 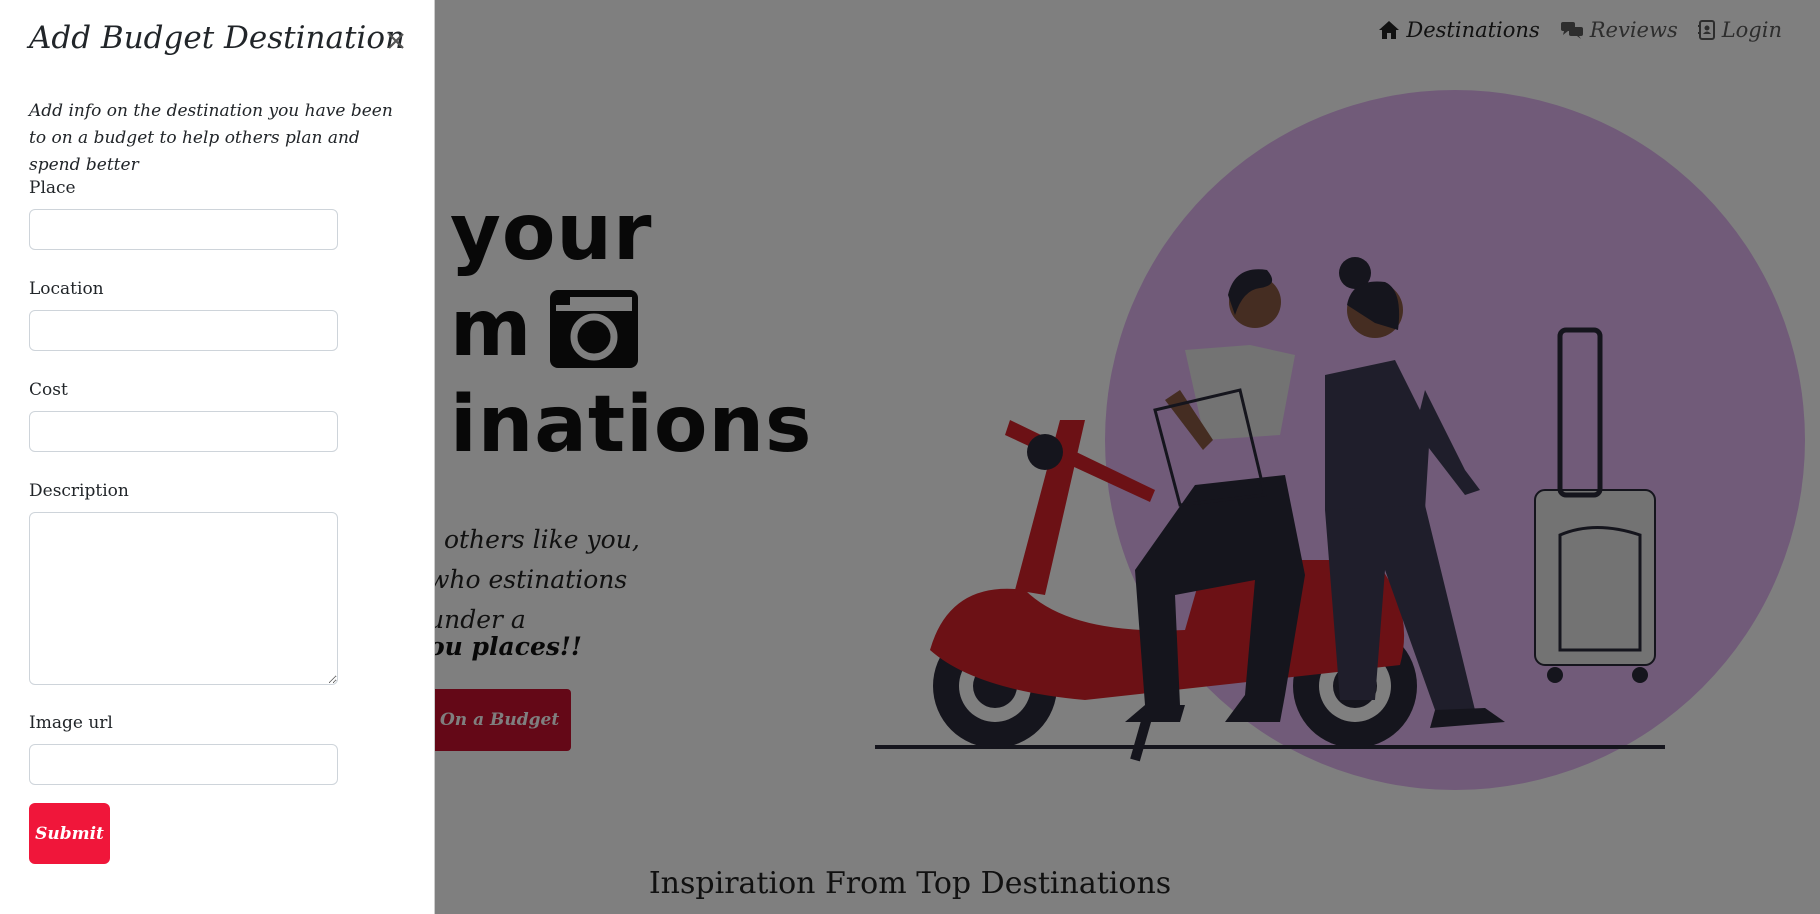 I want to click on description-textarea, so click(x=183, y=598).